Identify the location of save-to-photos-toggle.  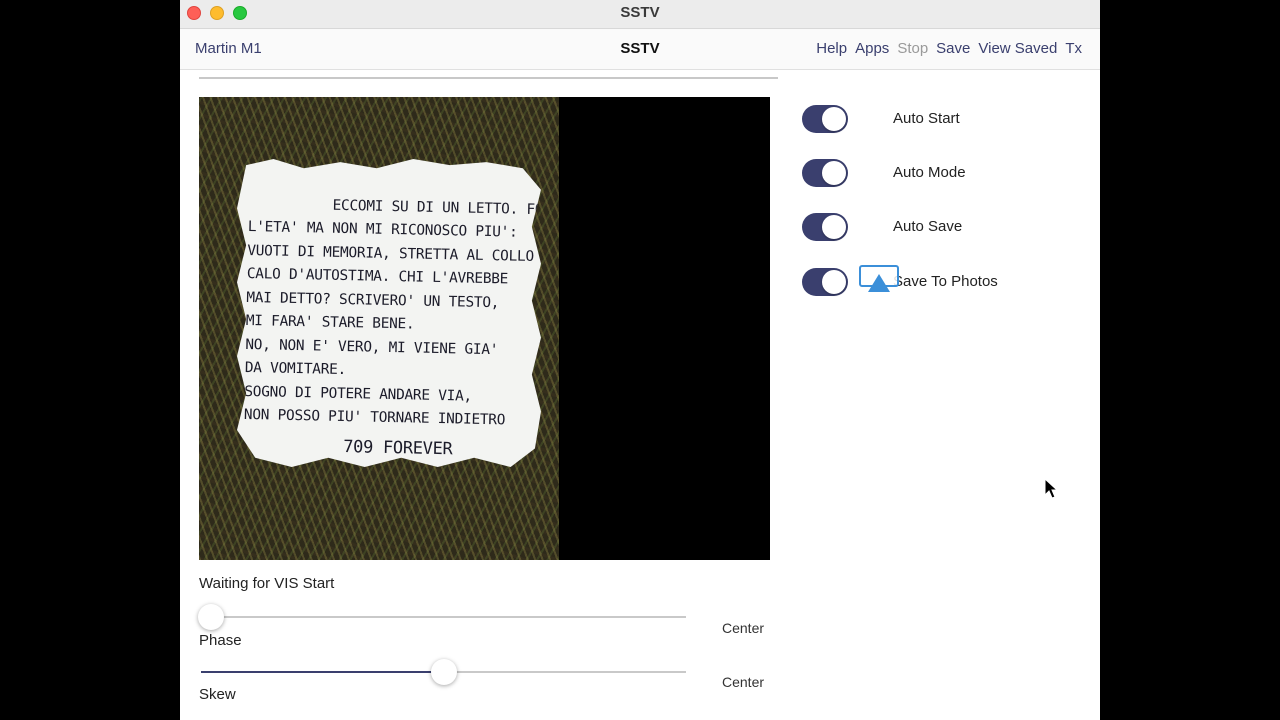
(825, 282).